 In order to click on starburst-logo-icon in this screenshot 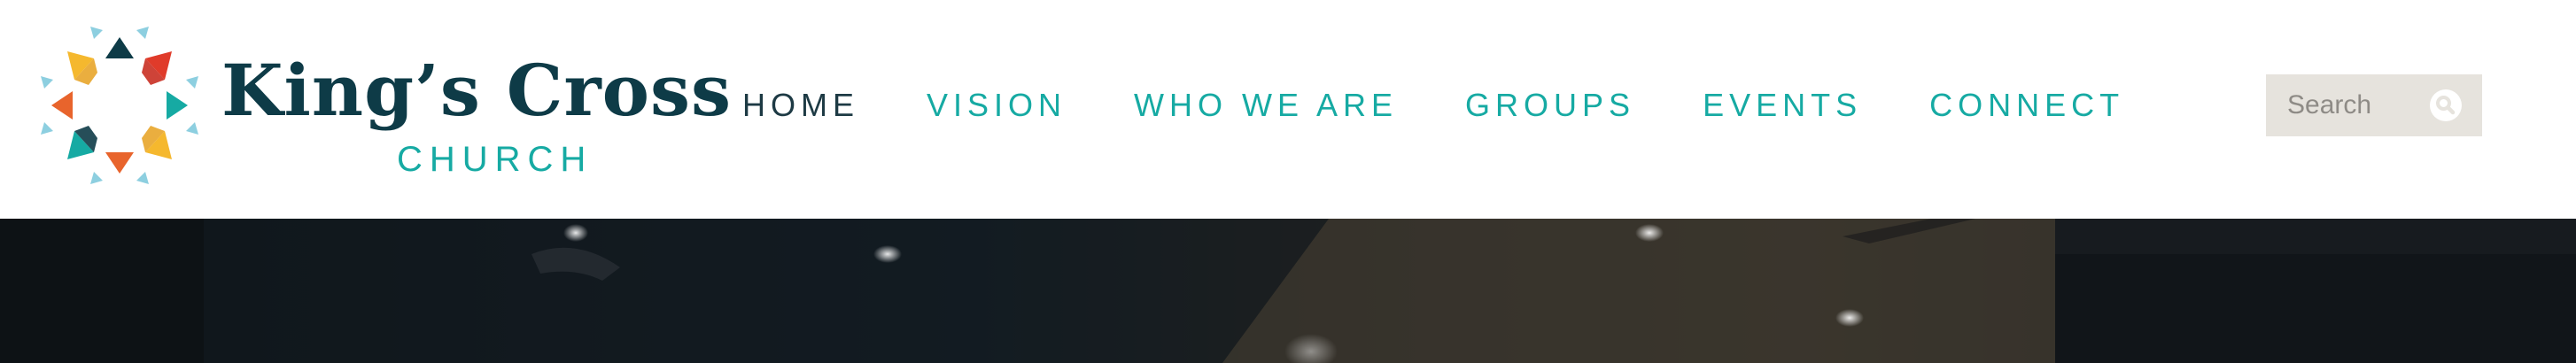, I will do `click(119, 105)`.